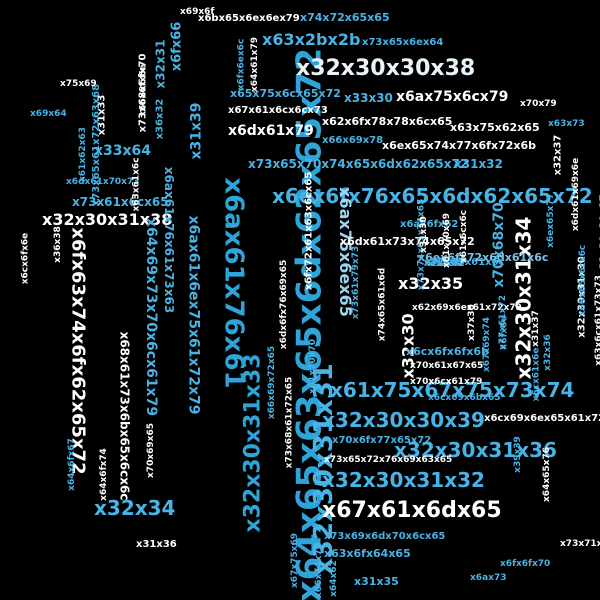 The height and width of the screenshot is (600, 600). What do you see at coordinates (358, 164) in the screenshot?
I see `word: x73x65x70x74x65x6dx62x65x72` at bounding box center [358, 164].